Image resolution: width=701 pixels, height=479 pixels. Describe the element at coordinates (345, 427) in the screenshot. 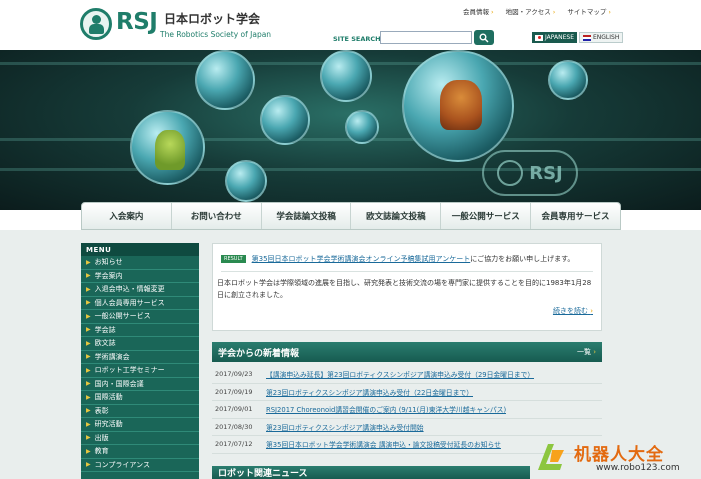

I see `news-link: 第23回ロボティクスシンポジア講演申込み受付開始` at that location.